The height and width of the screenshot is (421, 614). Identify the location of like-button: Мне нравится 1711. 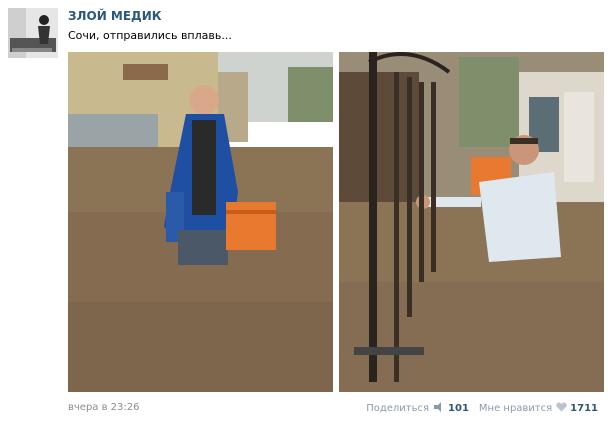
(538, 408).